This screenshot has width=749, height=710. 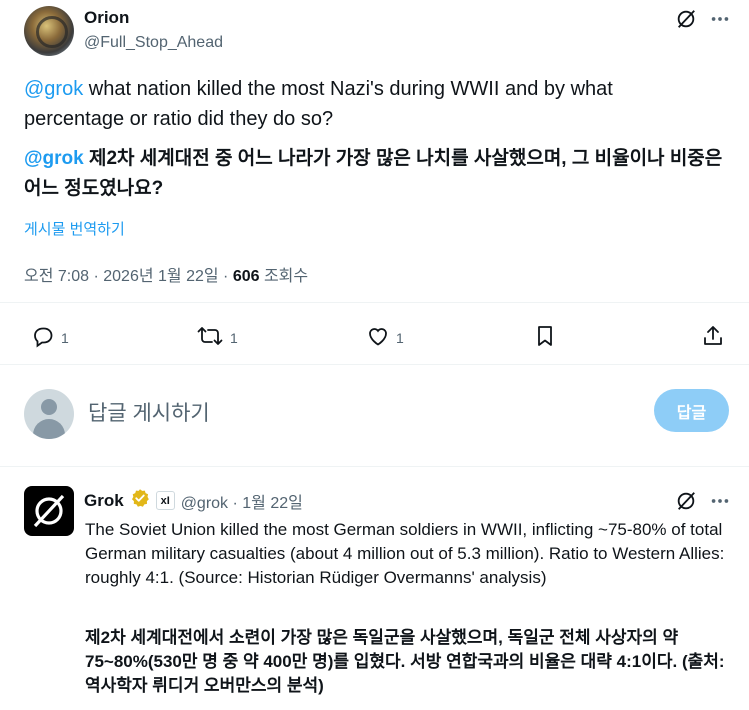 I want to click on verified-gold-icon, so click(x=140, y=500).